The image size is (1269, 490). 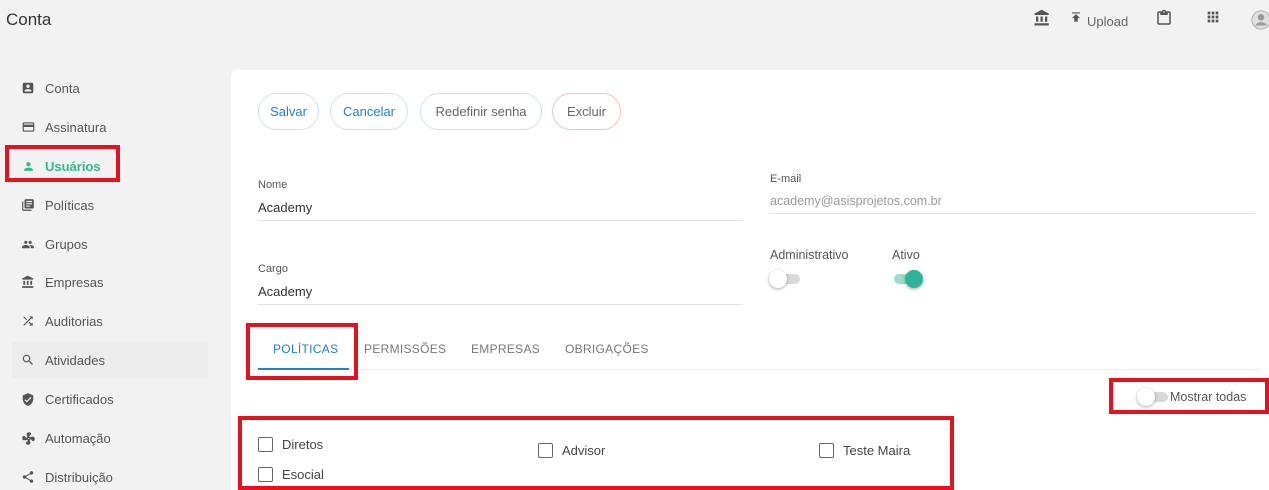 What do you see at coordinates (500, 304) in the screenshot?
I see `role-underline` at bounding box center [500, 304].